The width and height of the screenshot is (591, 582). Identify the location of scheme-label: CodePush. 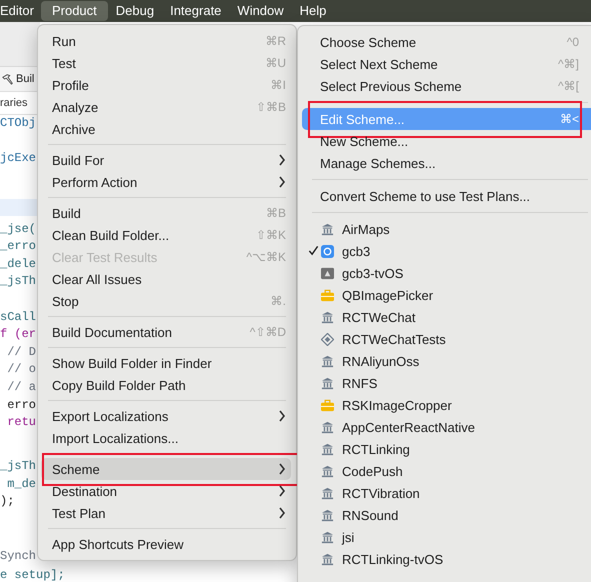
(372, 471).